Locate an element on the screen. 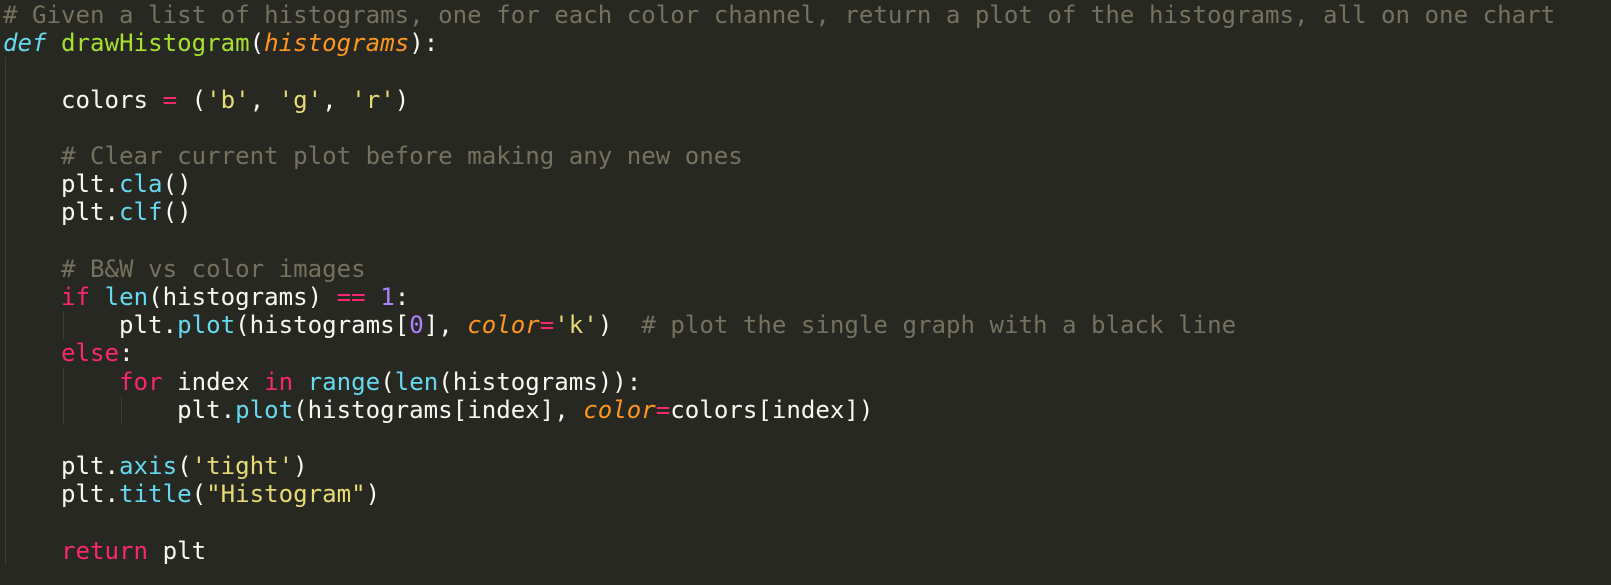 This screenshot has width=1611, height=585. code-token-string: 'tight' is located at coordinates (242, 466).